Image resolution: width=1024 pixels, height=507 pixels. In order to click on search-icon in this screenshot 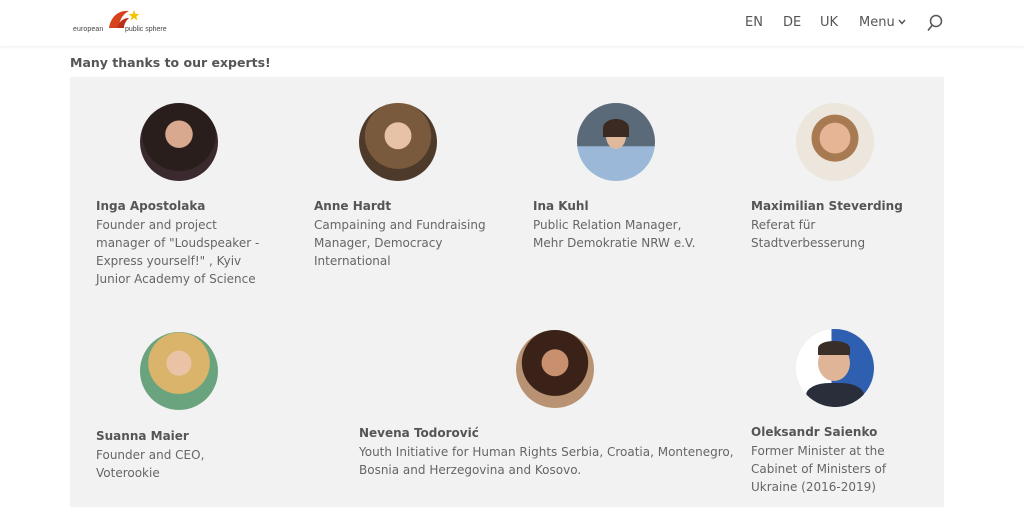, I will do `click(935, 23)`.